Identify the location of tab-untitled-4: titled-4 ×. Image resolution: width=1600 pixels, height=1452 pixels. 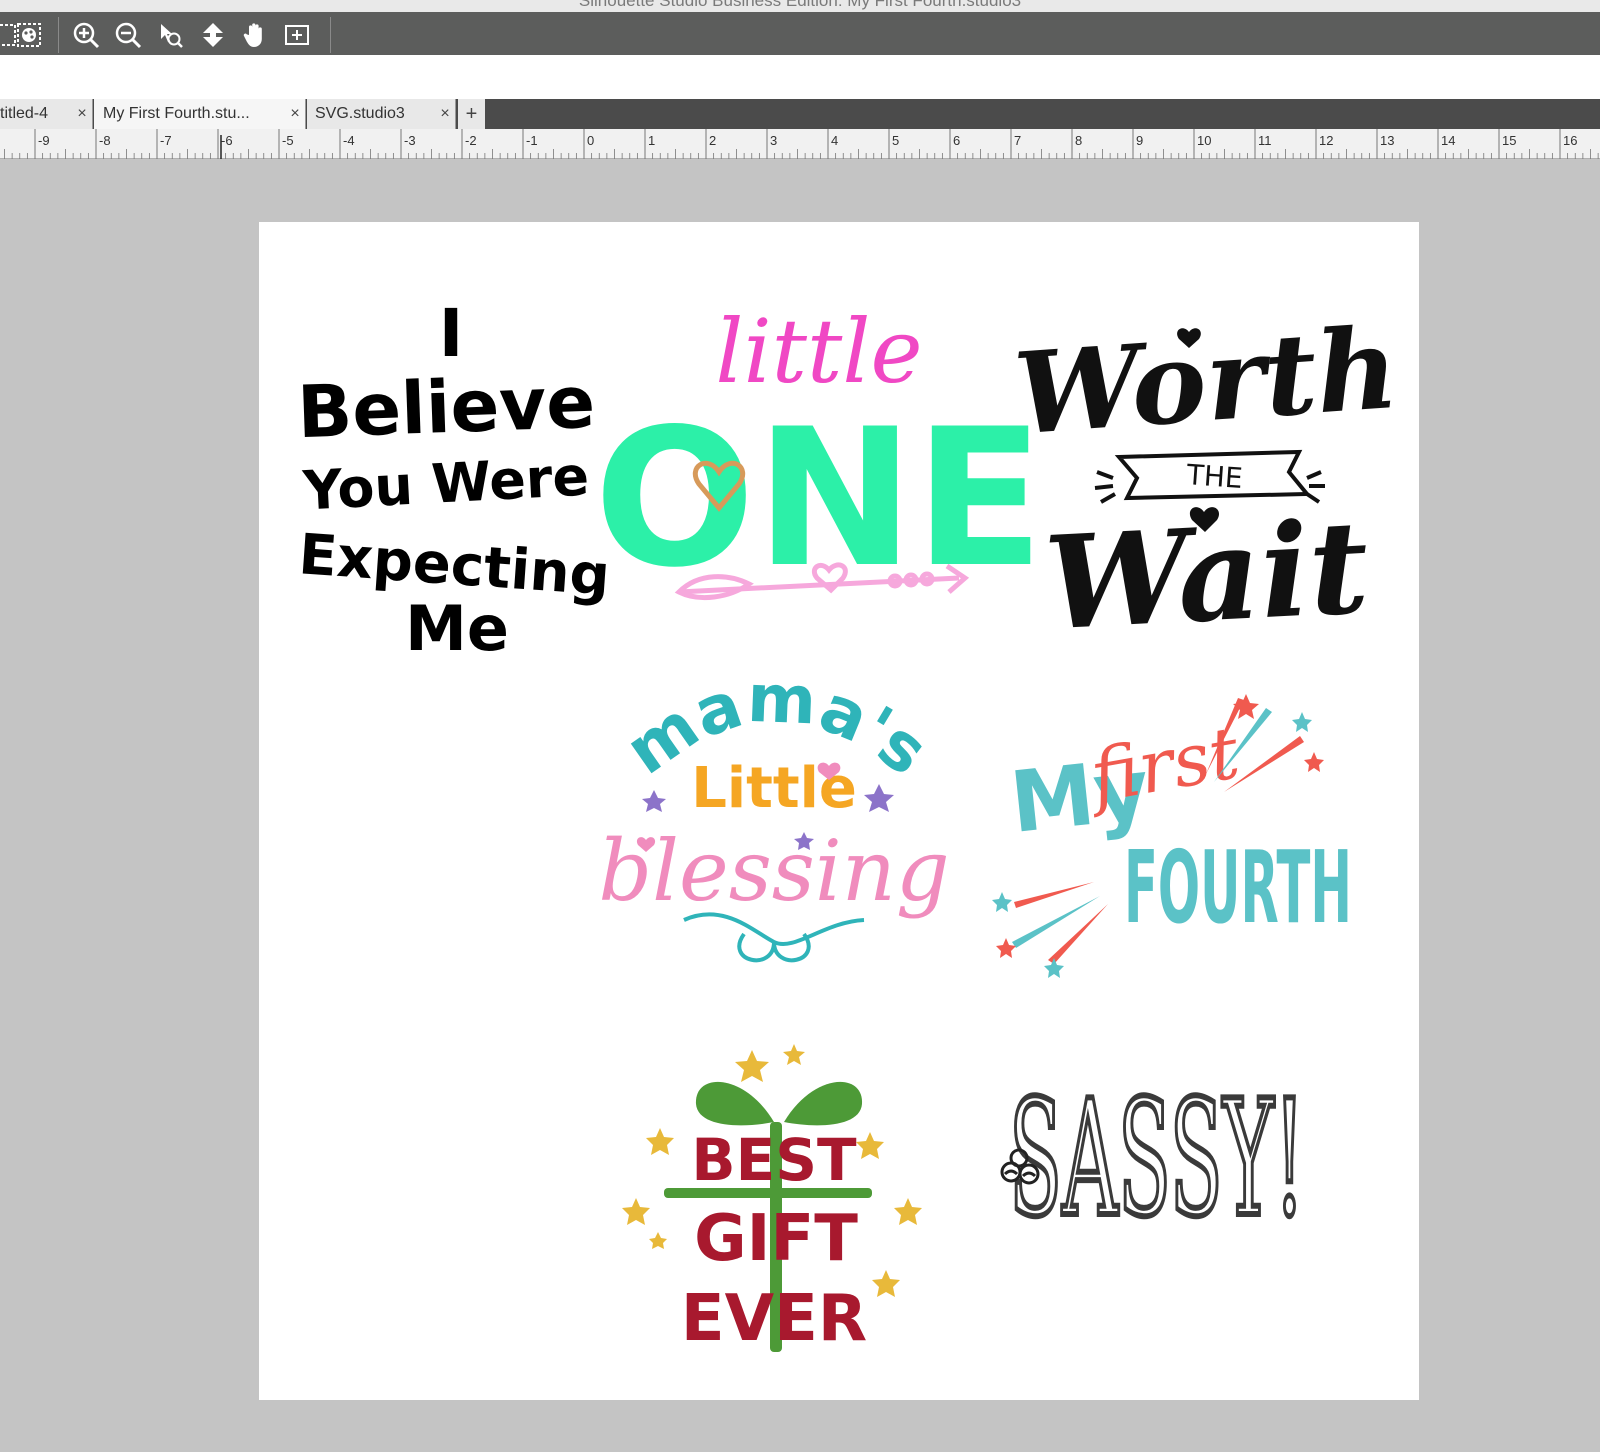
(46, 114).